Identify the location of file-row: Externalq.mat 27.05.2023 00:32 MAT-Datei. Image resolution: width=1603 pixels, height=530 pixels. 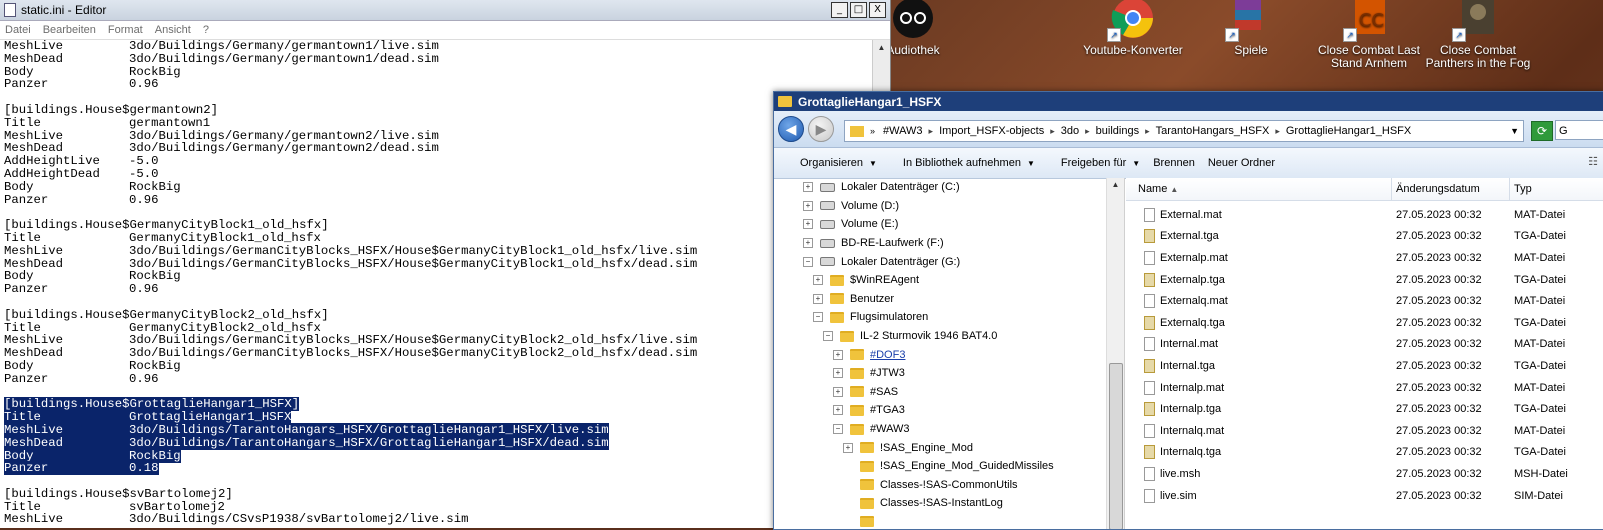
(1364, 301).